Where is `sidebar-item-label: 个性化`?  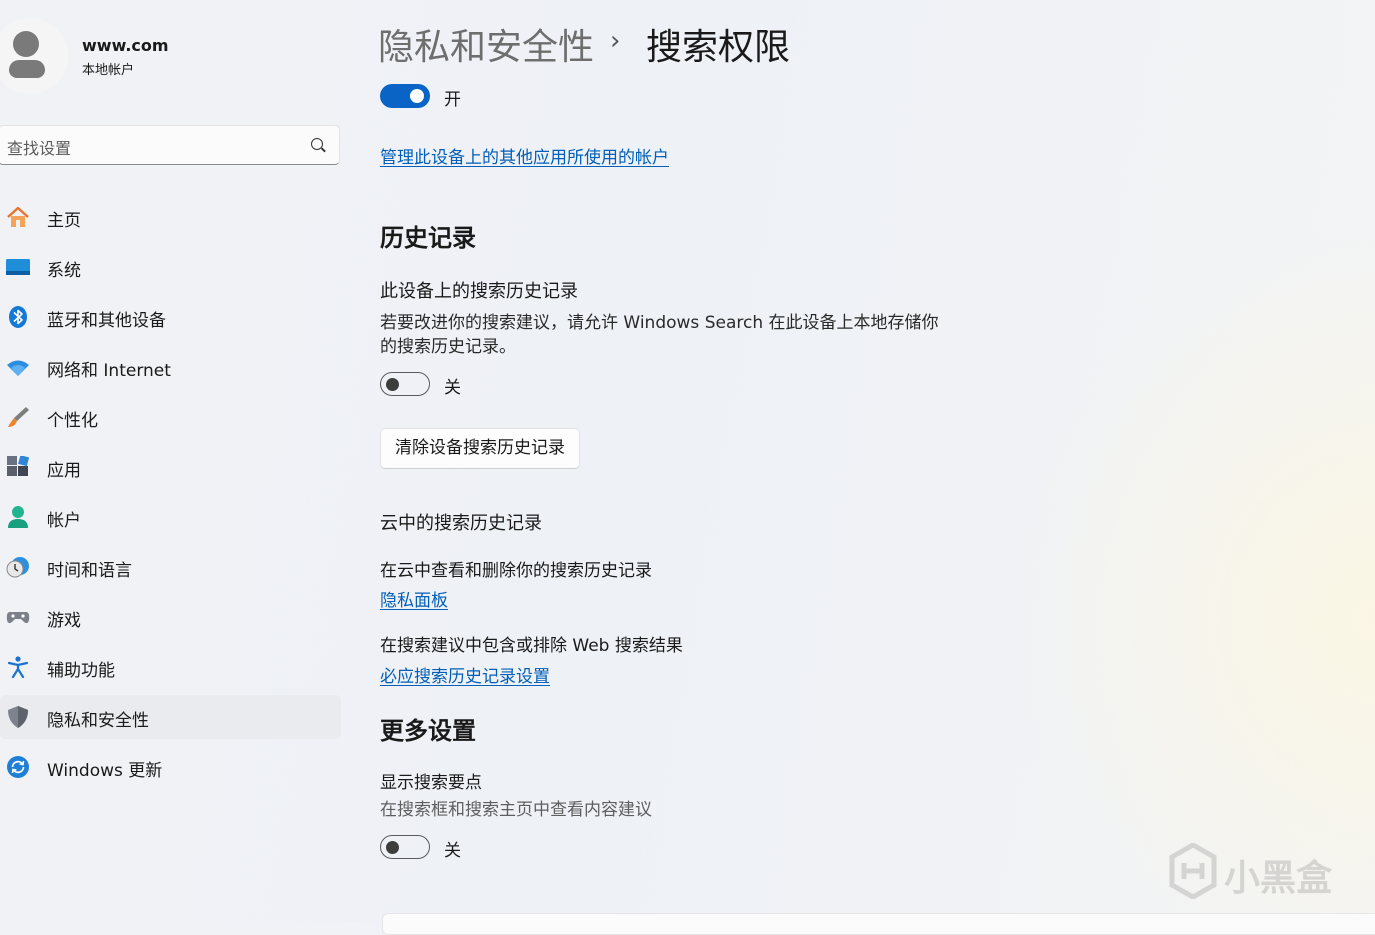 sidebar-item-label: 个性化 is located at coordinates (72, 421).